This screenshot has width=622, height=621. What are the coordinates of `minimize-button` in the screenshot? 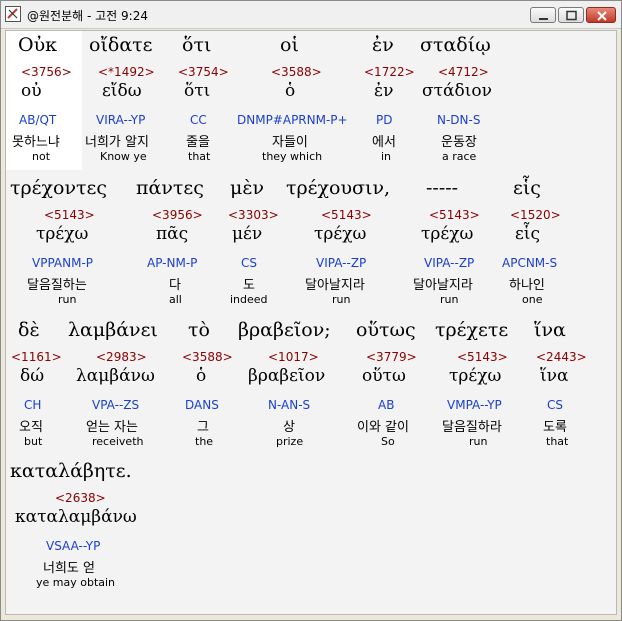 It's located at (543, 15).